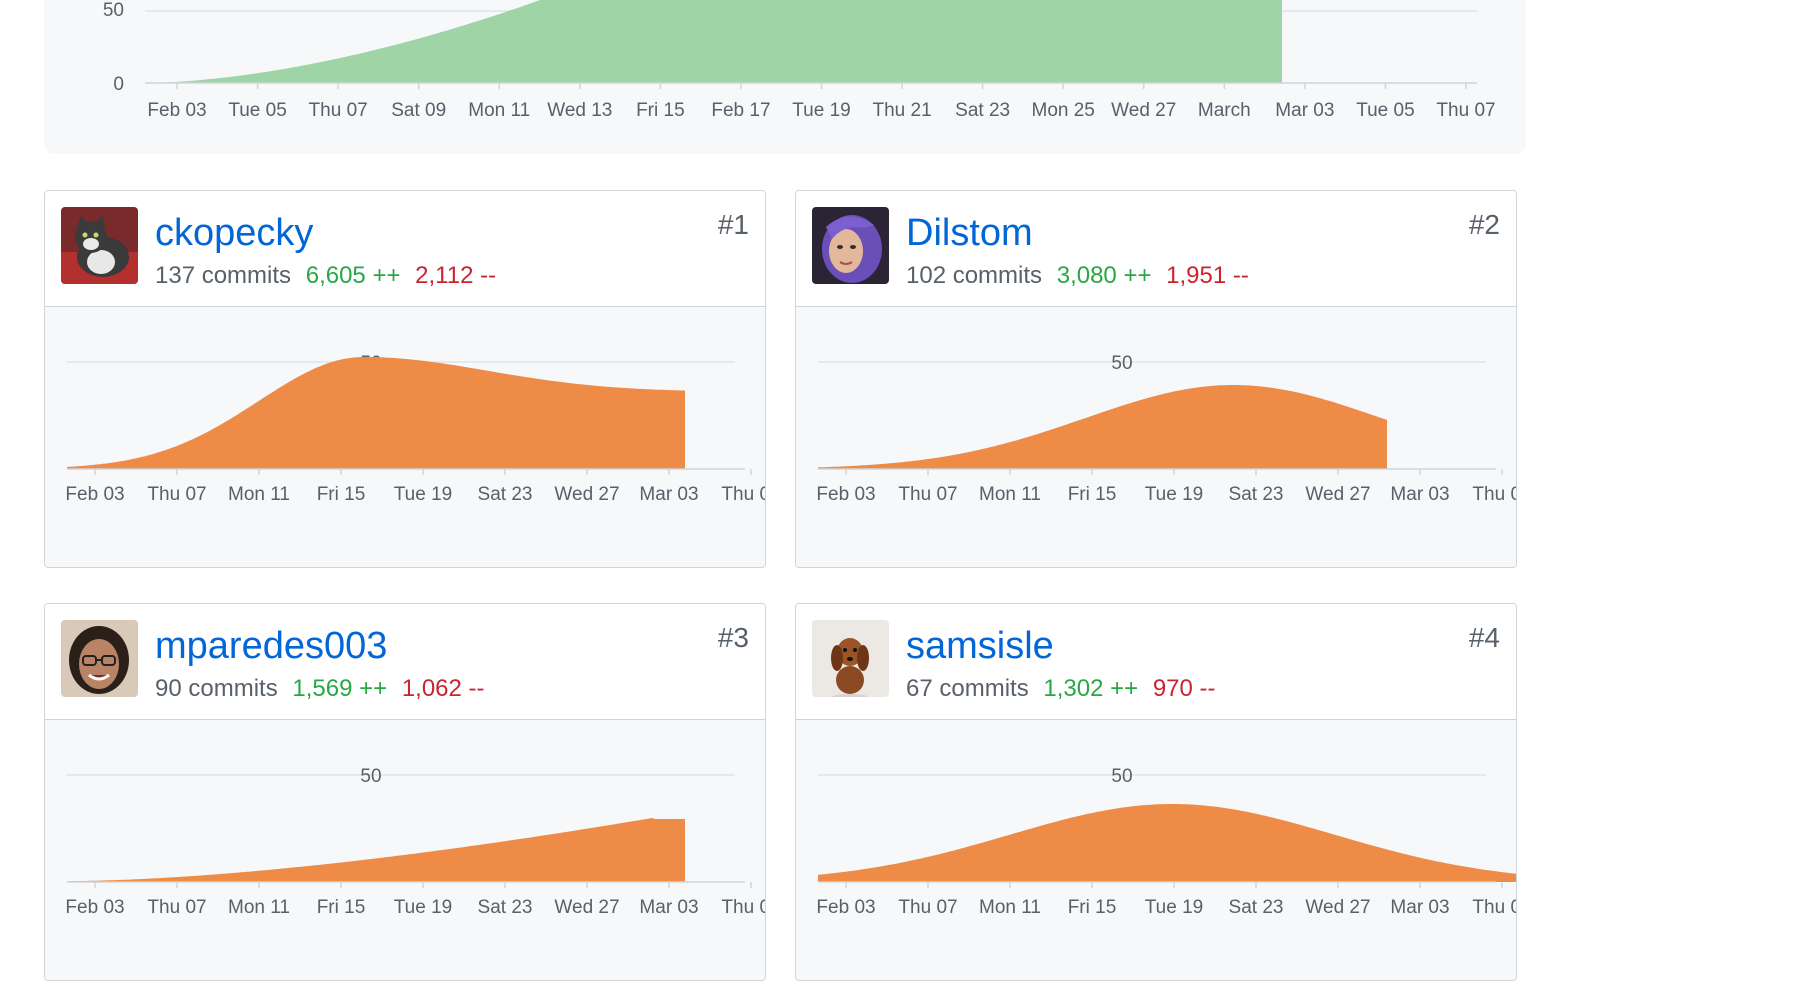 Image resolution: width=1814 pixels, height=988 pixels. What do you see at coordinates (850, 658) in the screenshot?
I see `dog-avatar-icon` at bounding box center [850, 658].